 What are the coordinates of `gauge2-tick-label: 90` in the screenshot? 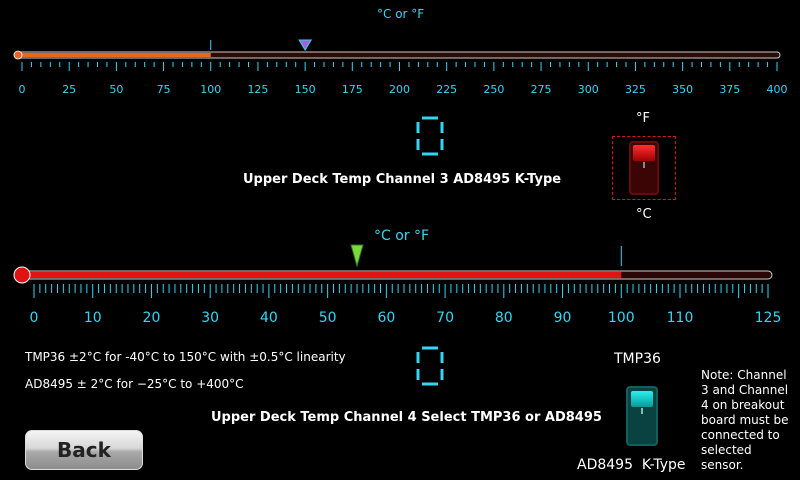 It's located at (563, 318).